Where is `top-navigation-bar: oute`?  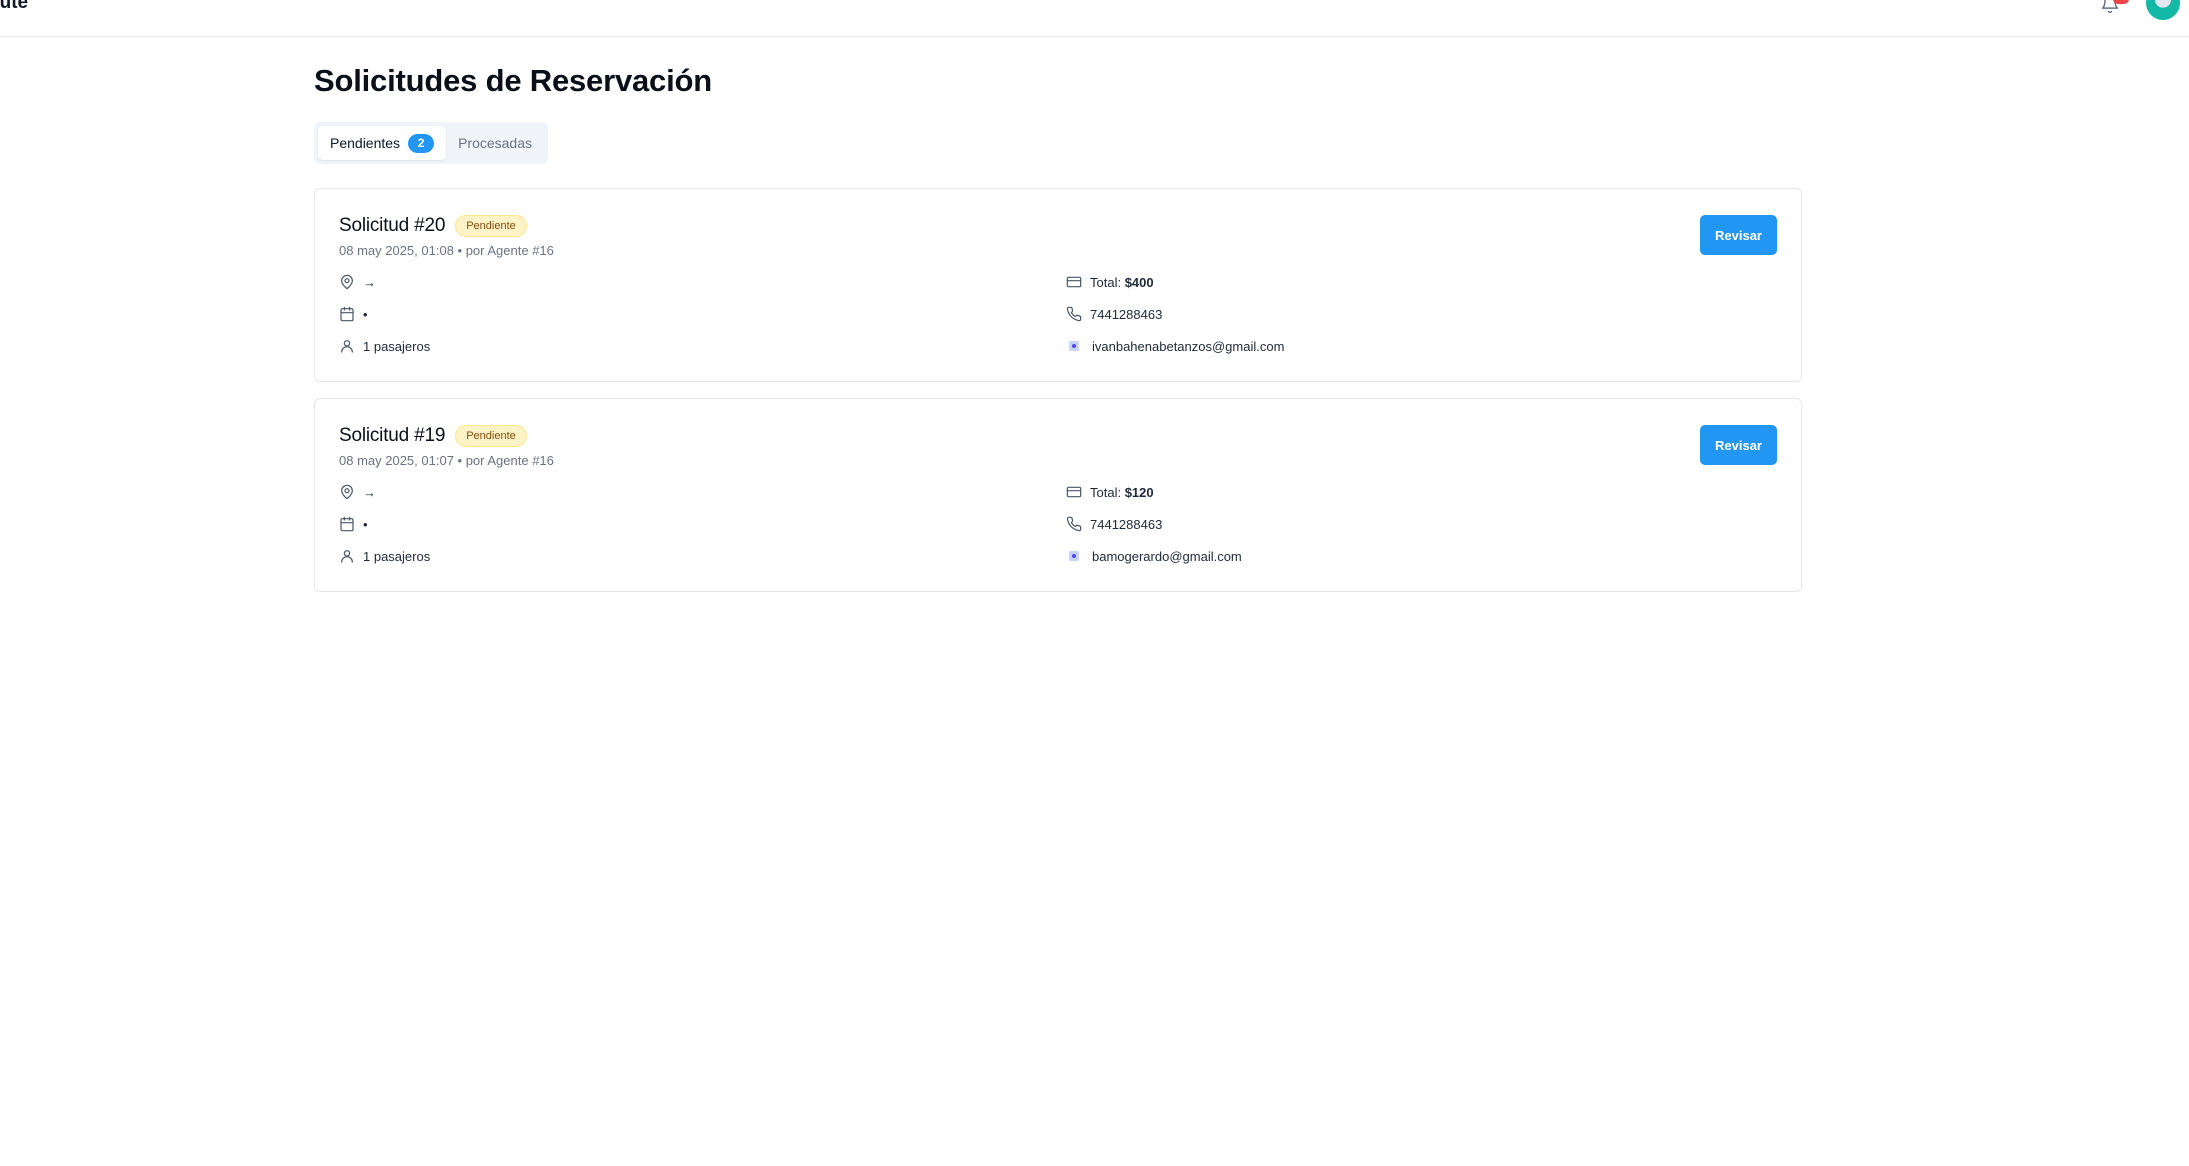
top-navigation-bar: oute is located at coordinates (1094, 18).